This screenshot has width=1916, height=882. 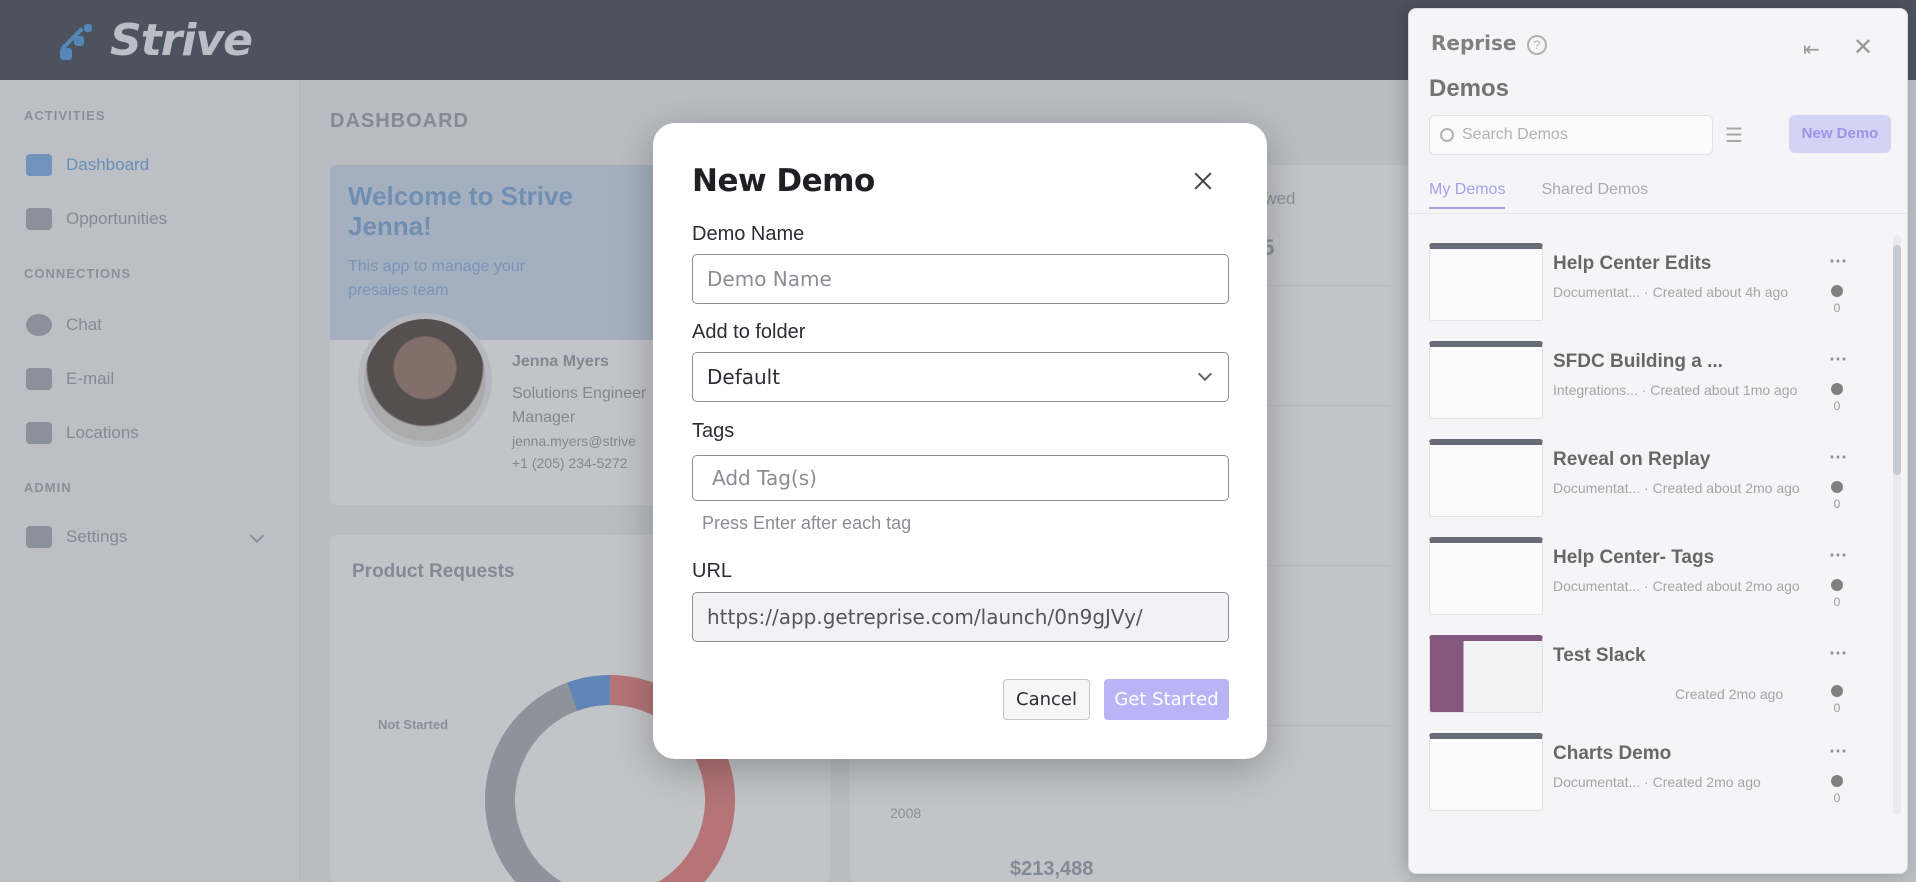 What do you see at coordinates (744, 377) in the screenshot?
I see `folder-select-value: Default` at bounding box center [744, 377].